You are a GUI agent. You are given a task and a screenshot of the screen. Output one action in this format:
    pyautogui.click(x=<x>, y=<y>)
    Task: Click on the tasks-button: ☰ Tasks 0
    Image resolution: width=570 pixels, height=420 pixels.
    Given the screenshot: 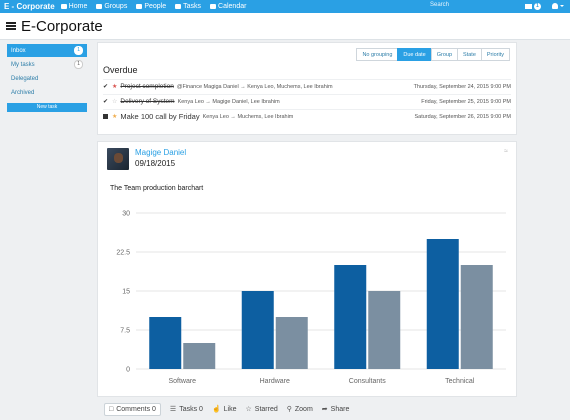 What is the action you would take?
    pyautogui.click(x=186, y=409)
    